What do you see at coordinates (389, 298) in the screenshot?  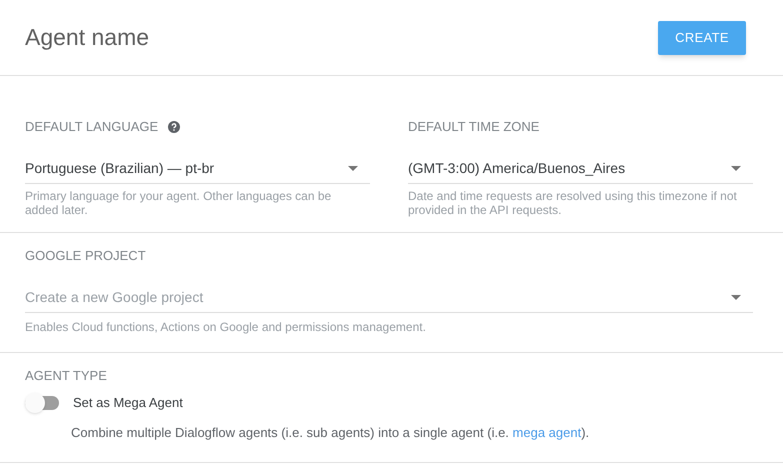 I see `google-project-dropdown: Create a new Google project` at bounding box center [389, 298].